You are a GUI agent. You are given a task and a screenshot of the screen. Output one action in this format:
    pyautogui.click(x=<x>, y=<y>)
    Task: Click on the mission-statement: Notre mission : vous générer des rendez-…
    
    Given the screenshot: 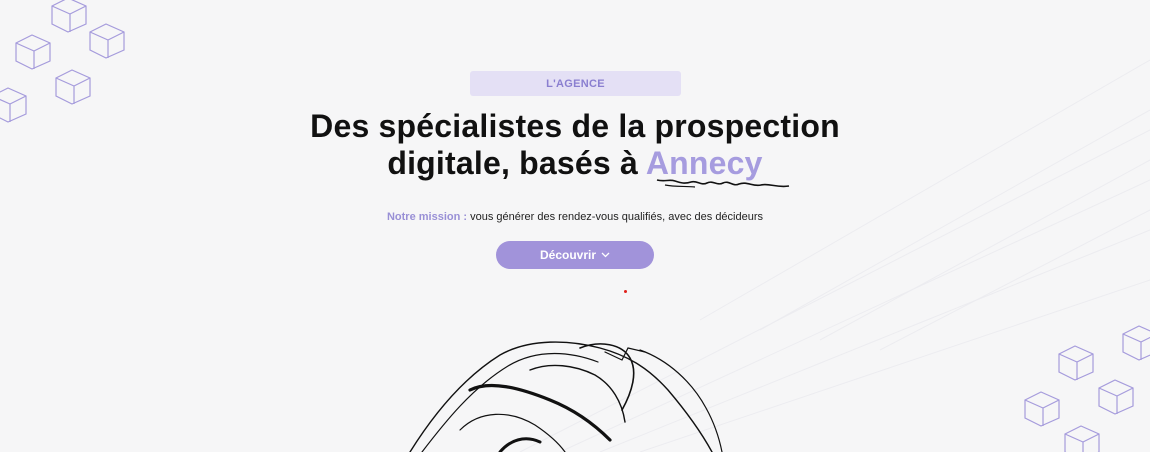 What is the action you would take?
    pyautogui.click(x=575, y=217)
    